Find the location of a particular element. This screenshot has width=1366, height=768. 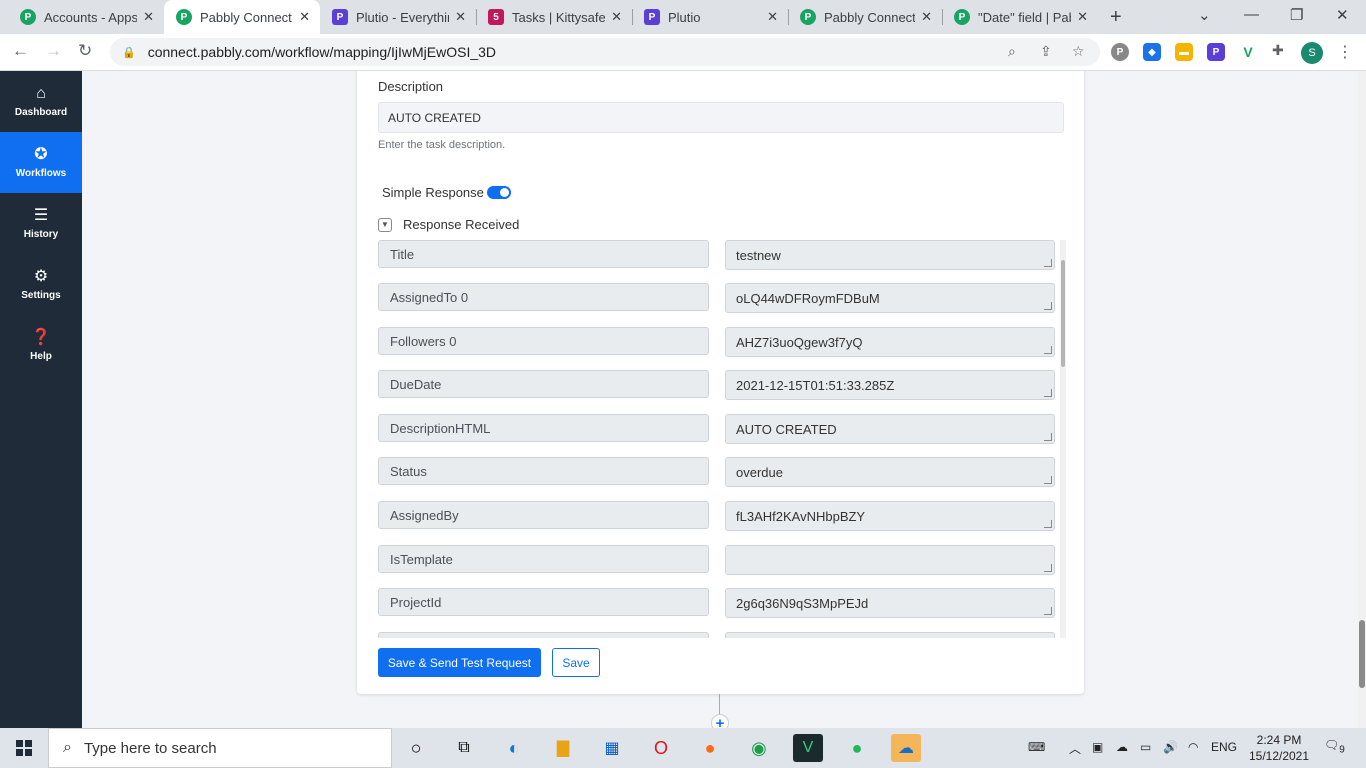

browser-tab-active: P Pabbly Connect ✕ is located at coordinates (242, 17).